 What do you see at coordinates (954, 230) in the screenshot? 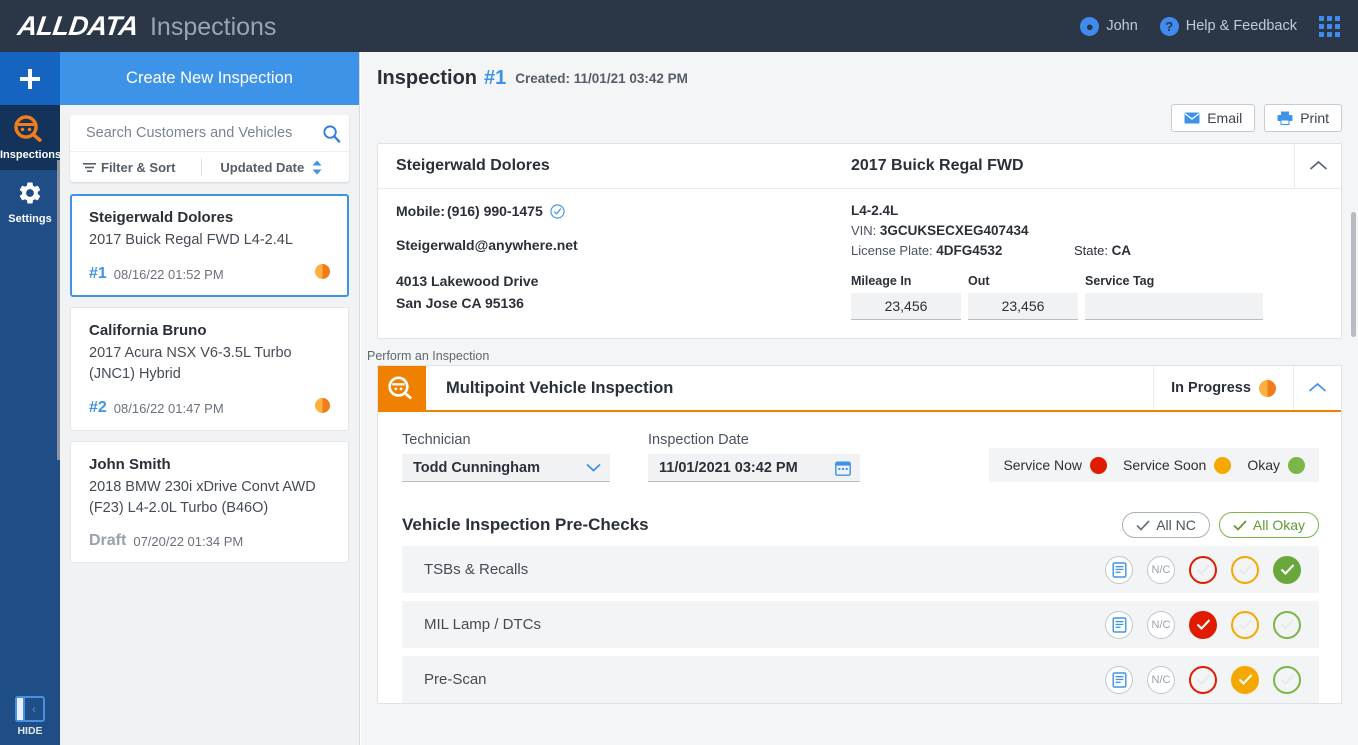
I see `vin-value: 3GCUKSECXEG407434` at bounding box center [954, 230].